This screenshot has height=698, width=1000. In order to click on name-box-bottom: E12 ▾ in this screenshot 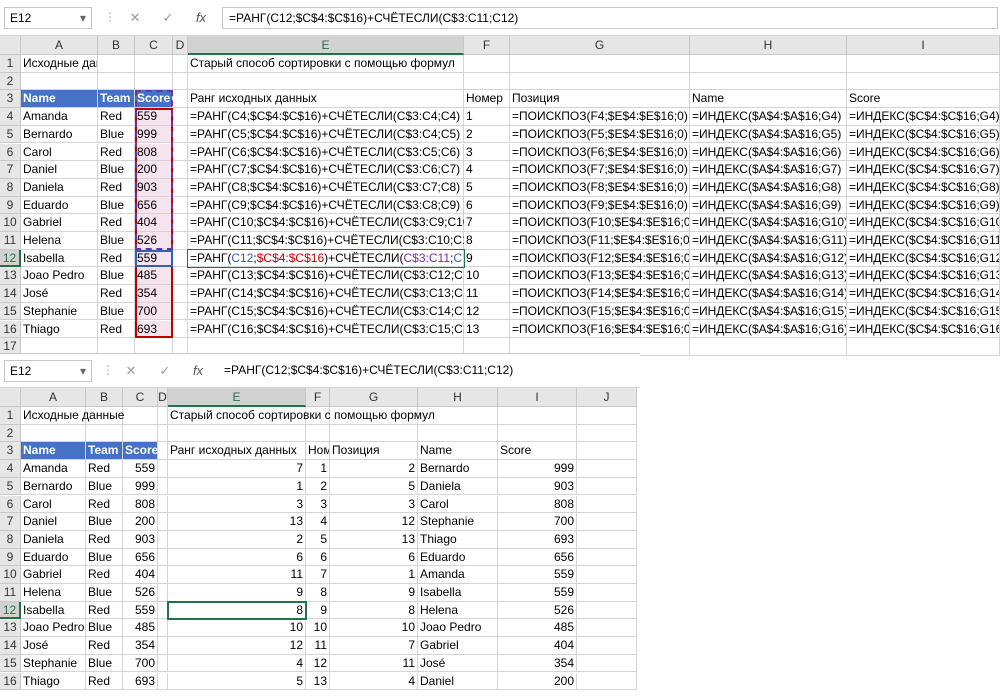, I will do `click(48, 371)`.